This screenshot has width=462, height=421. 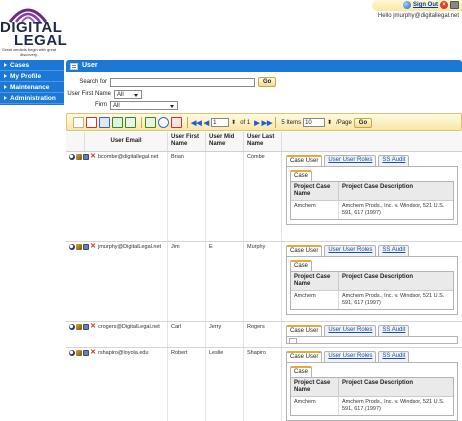 What do you see at coordinates (120, 94) in the screenshot?
I see `first-name-select-value: All` at bounding box center [120, 94].